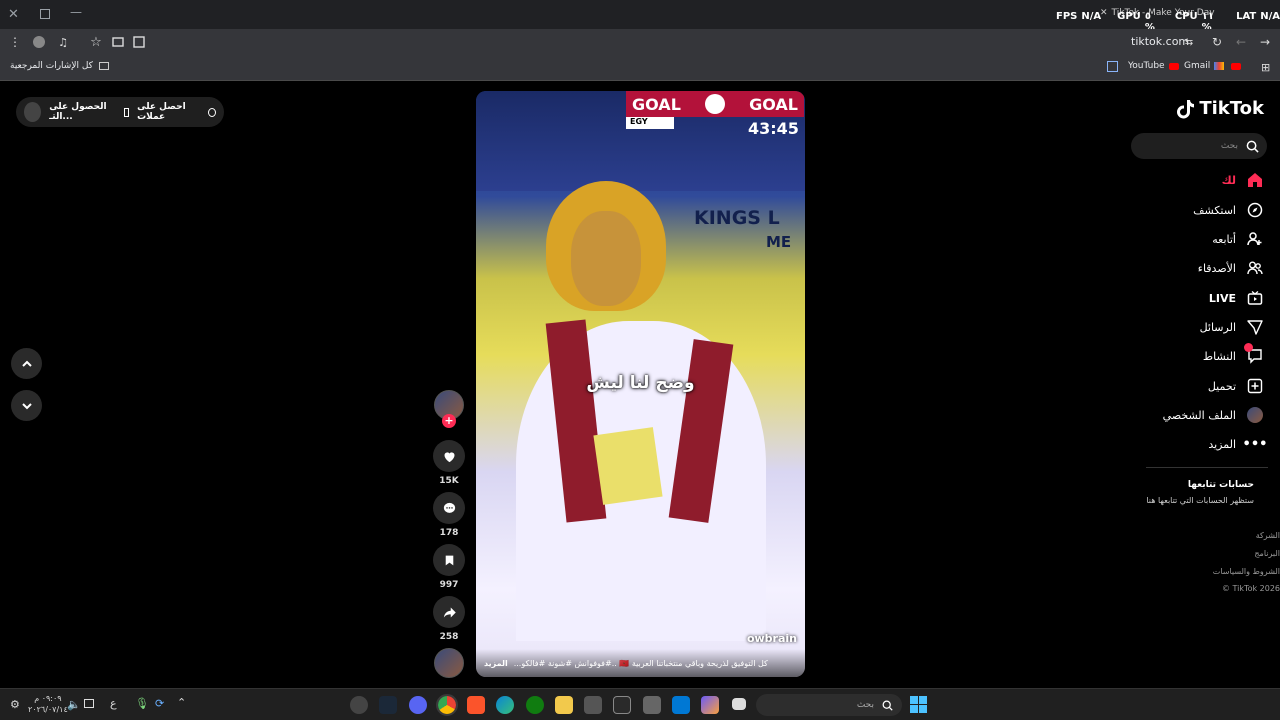  What do you see at coordinates (1255, 298) in the screenshot?
I see `live-icon` at bounding box center [1255, 298].